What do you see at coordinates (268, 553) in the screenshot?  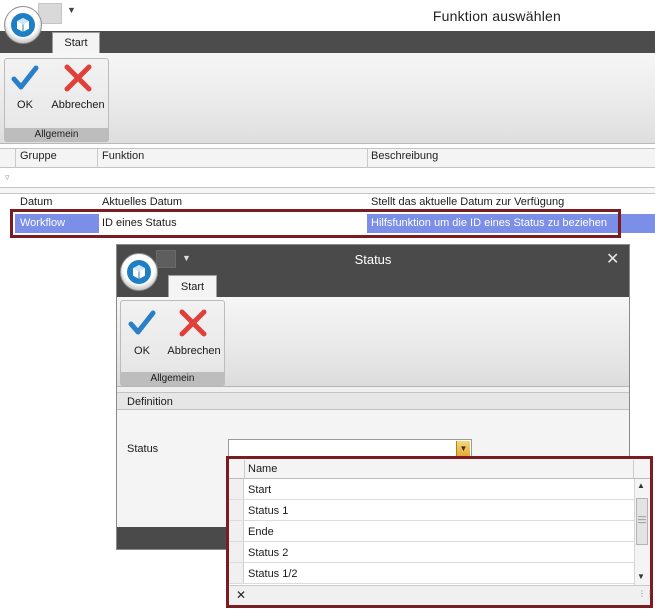 I see `list-item-label: Status 2` at bounding box center [268, 553].